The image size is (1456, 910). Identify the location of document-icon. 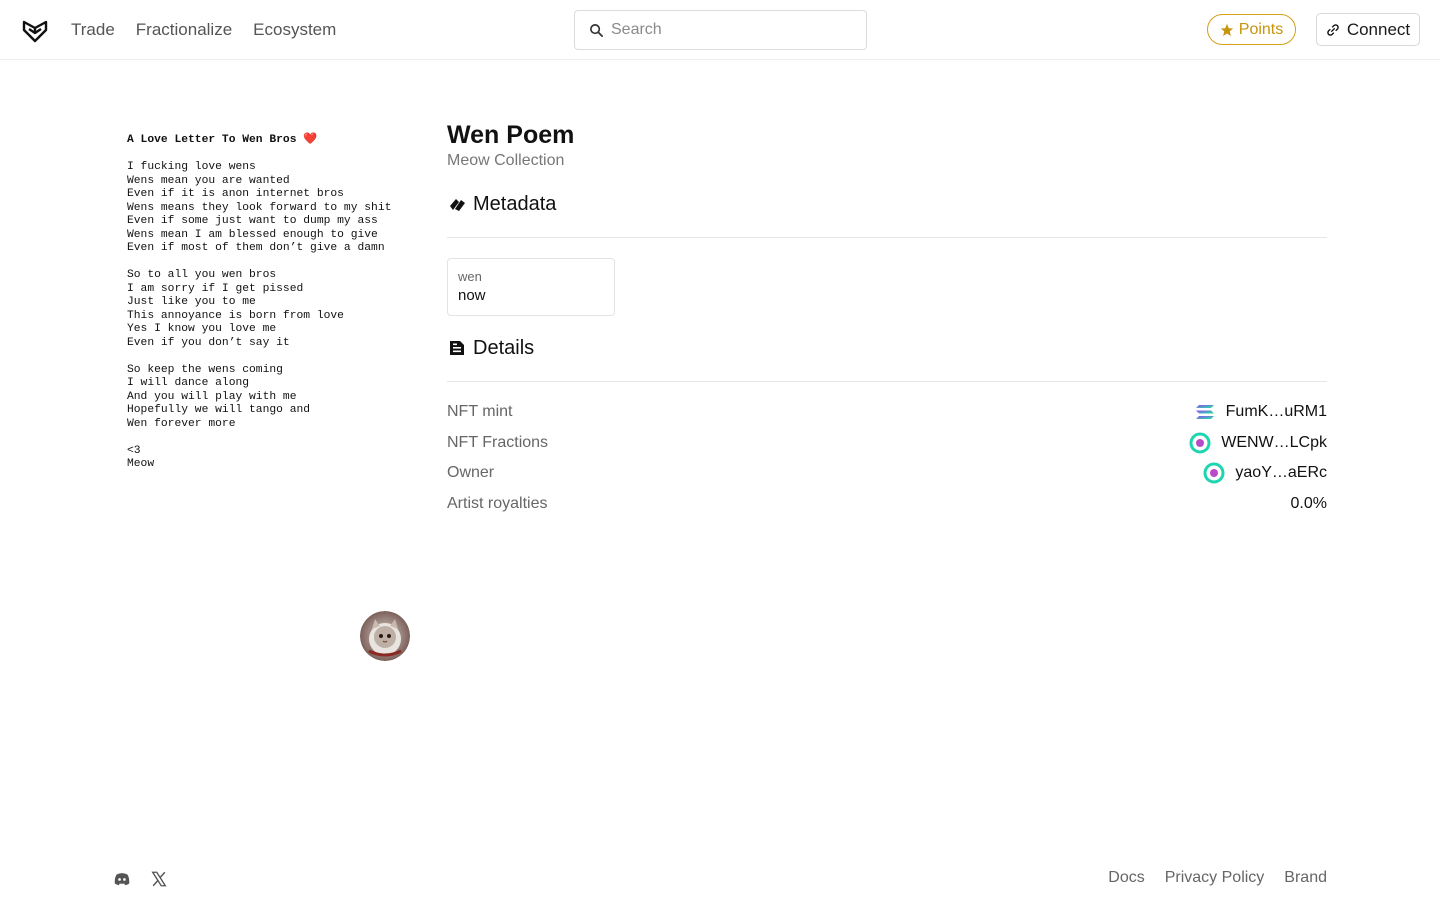
(457, 348).